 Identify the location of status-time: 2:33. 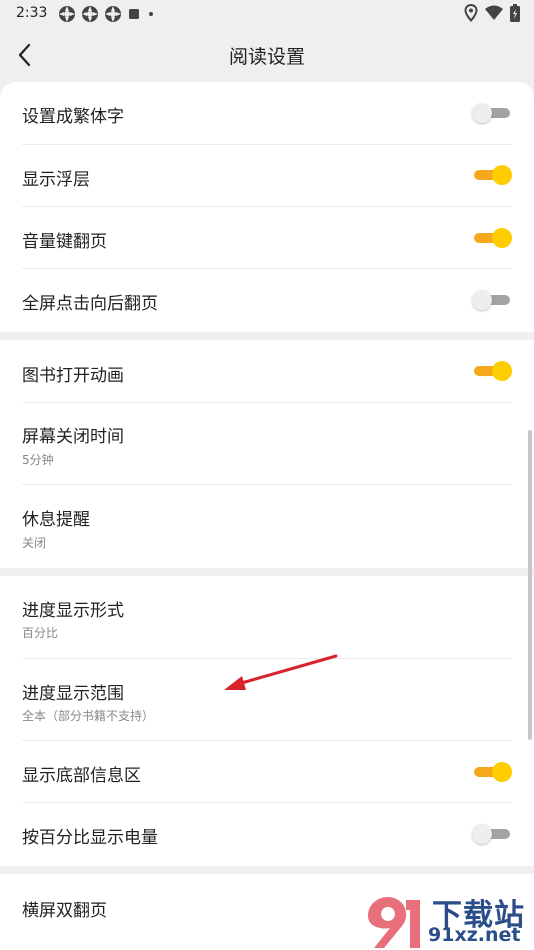
(32, 13).